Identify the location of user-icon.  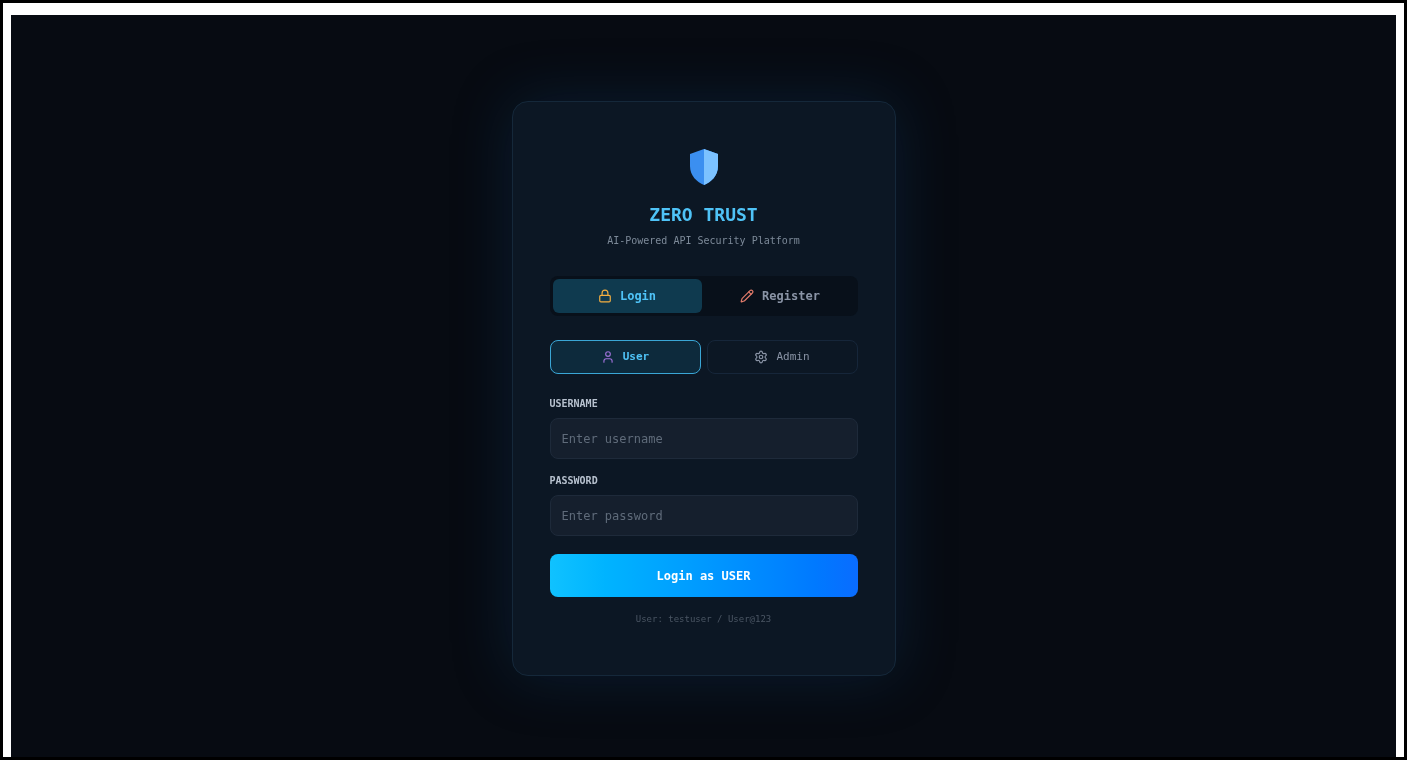
(607, 357).